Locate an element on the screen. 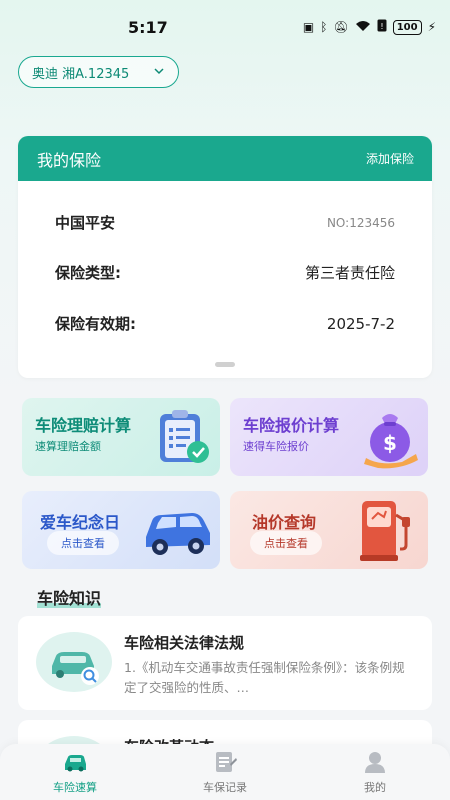  nfc-icon: ▣ is located at coordinates (308, 27).